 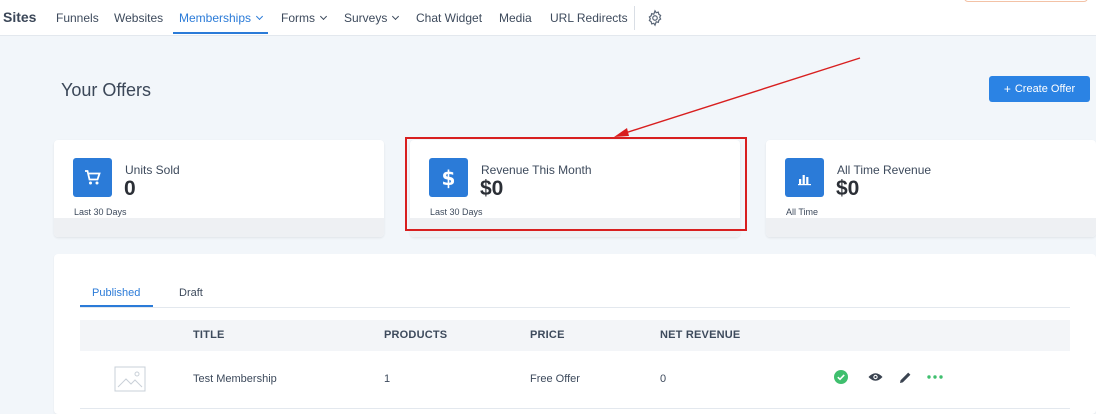 What do you see at coordinates (700, 335) in the screenshot?
I see `column-header-net-revenue: NET REVENUE` at bounding box center [700, 335].